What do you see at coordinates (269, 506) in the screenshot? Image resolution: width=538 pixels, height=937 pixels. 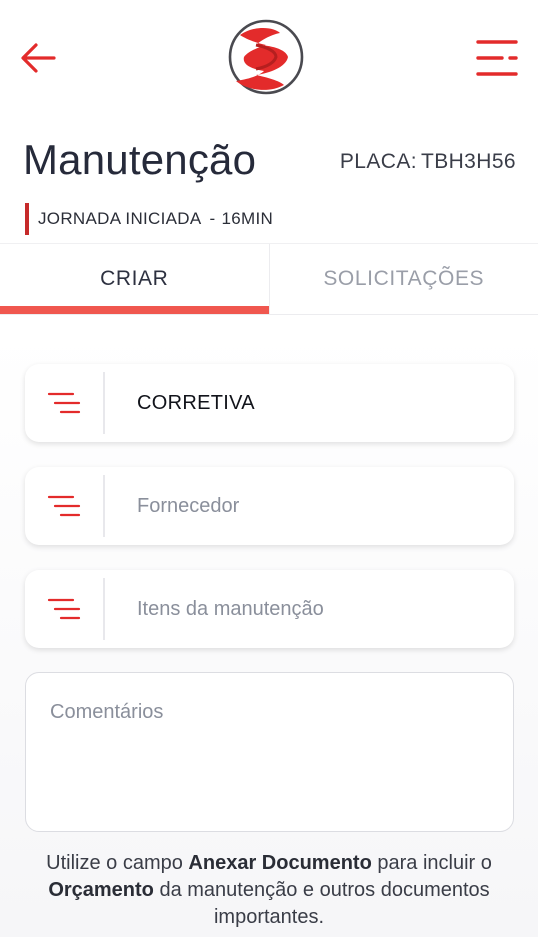 I see `supplier-select: Fornecedor` at bounding box center [269, 506].